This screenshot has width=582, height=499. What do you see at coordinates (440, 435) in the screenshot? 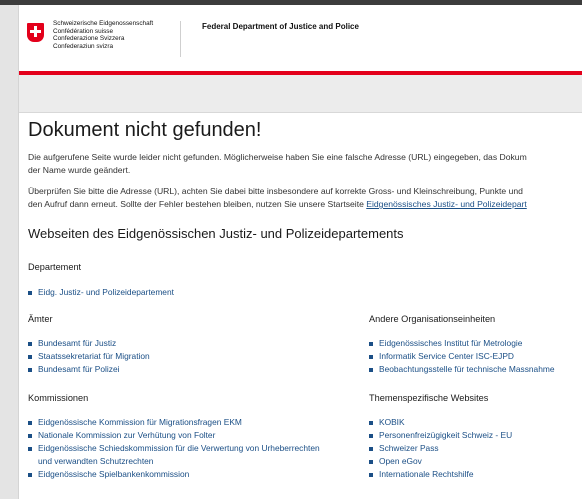
I see `link-personenfreizuegigkeit: Personenfreizügigkeit Schweiz - EU` at bounding box center [440, 435].